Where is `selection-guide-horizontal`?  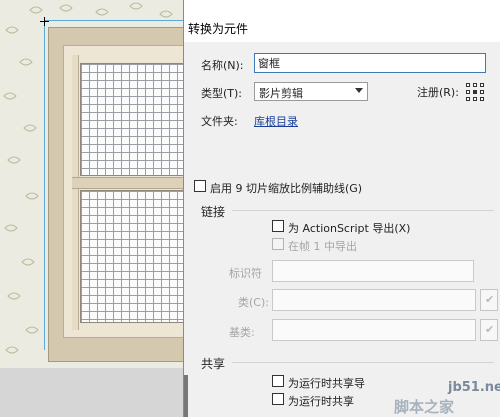 selection-guide-horizontal is located at coordinates (113, 20).